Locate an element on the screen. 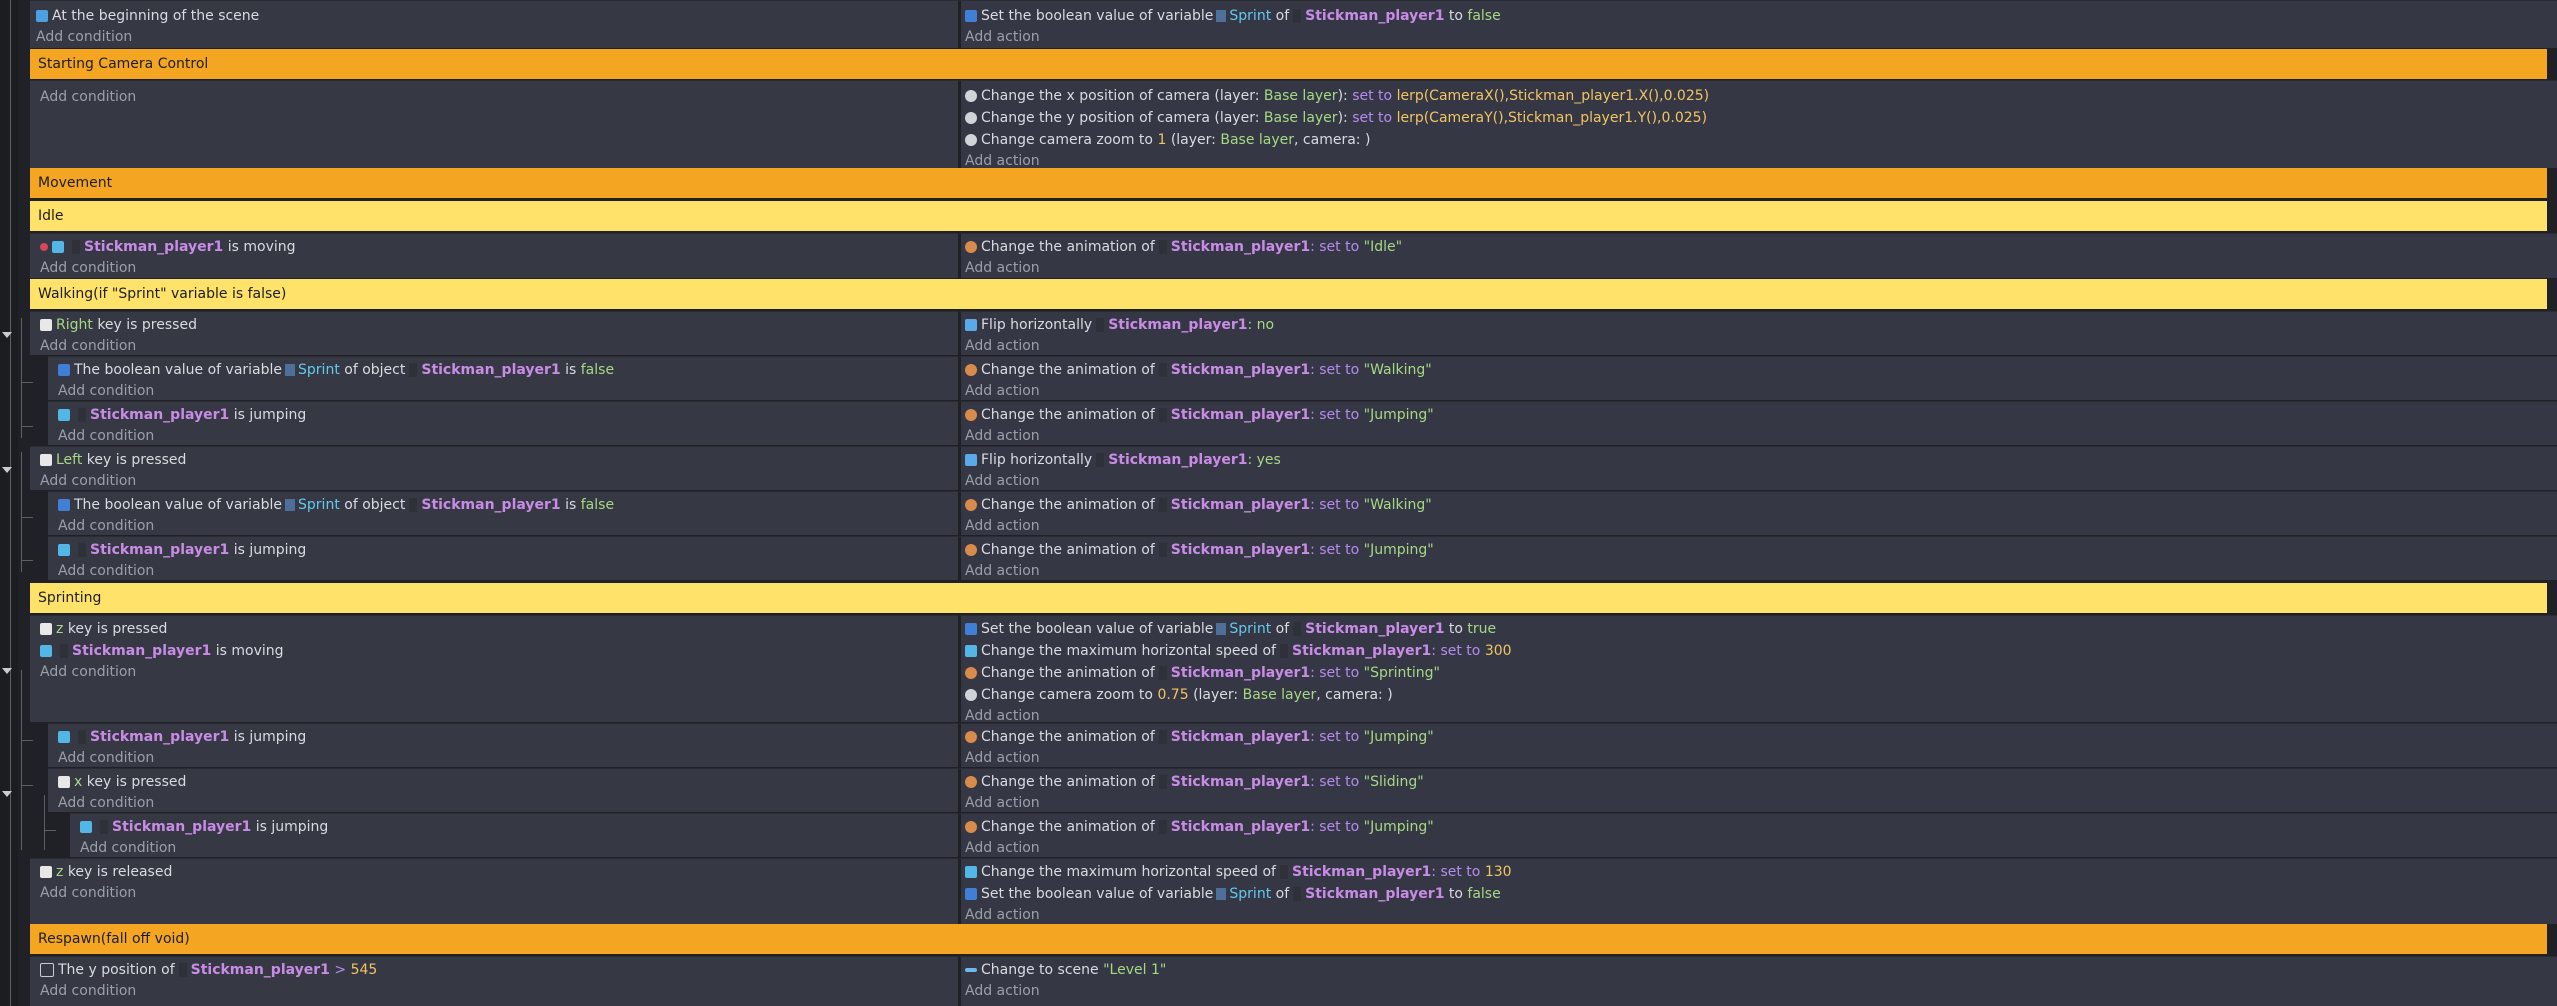 Image resolution: width=2557 pixels, height=1006 pixels. group-respawn: Respawn(fall off void) is located at coordinates (1288, 939).